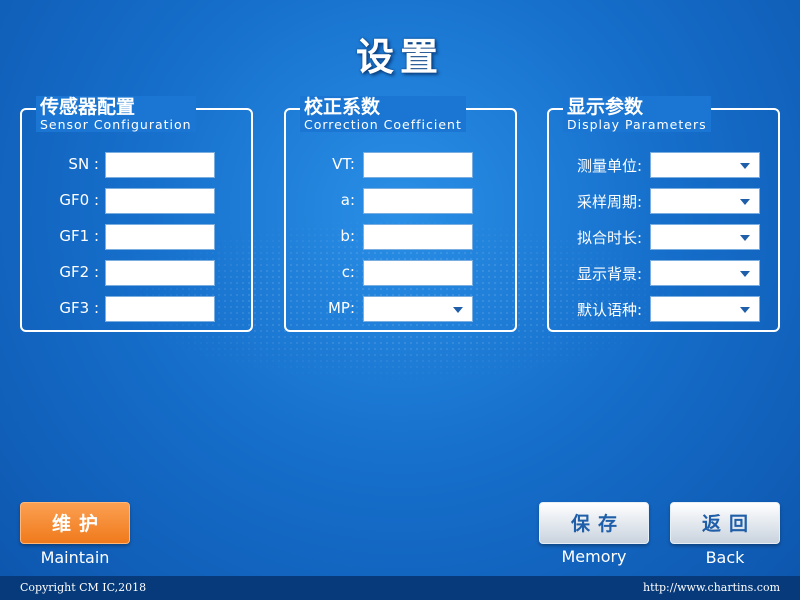  Describe the element at coordinates (341, 308) in the screenshot. I see `field-label: MP:` at that location.